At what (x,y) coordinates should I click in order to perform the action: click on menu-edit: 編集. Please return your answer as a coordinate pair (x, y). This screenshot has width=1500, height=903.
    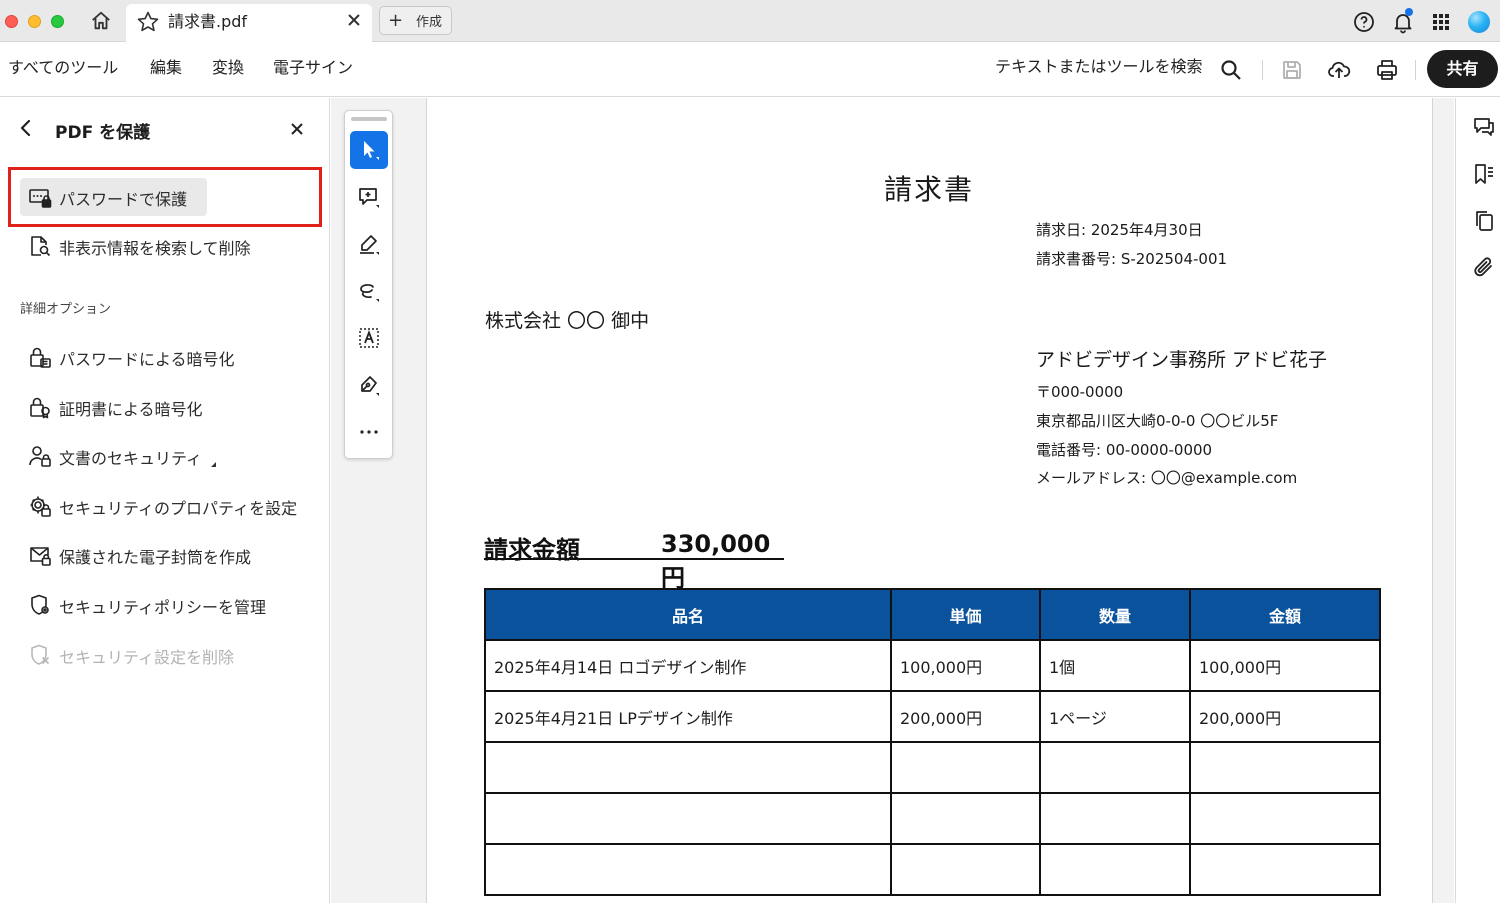
    Looking at the image, I should click on (166, 66).